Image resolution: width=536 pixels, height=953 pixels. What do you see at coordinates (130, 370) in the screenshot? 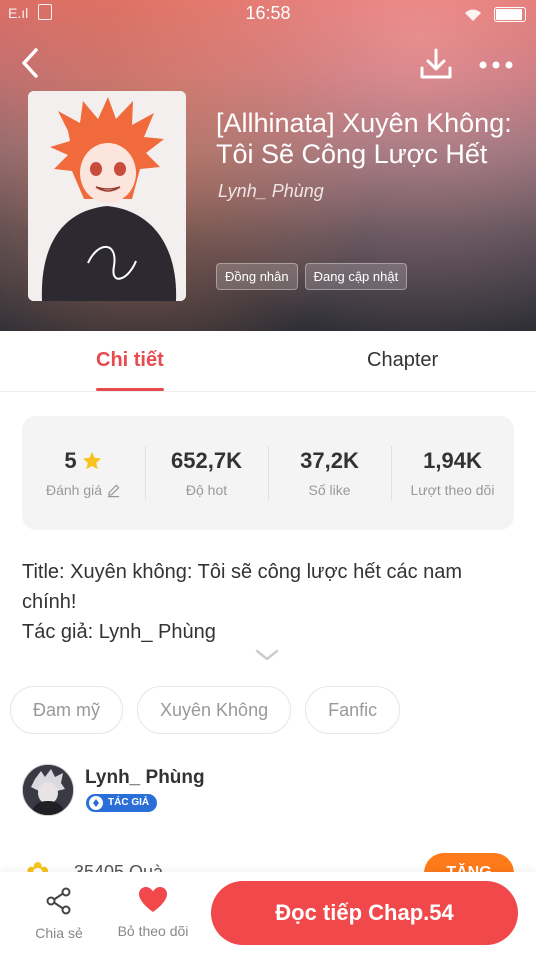
I see `tab-details: Chi tiết` at bounding box center [130, 370].